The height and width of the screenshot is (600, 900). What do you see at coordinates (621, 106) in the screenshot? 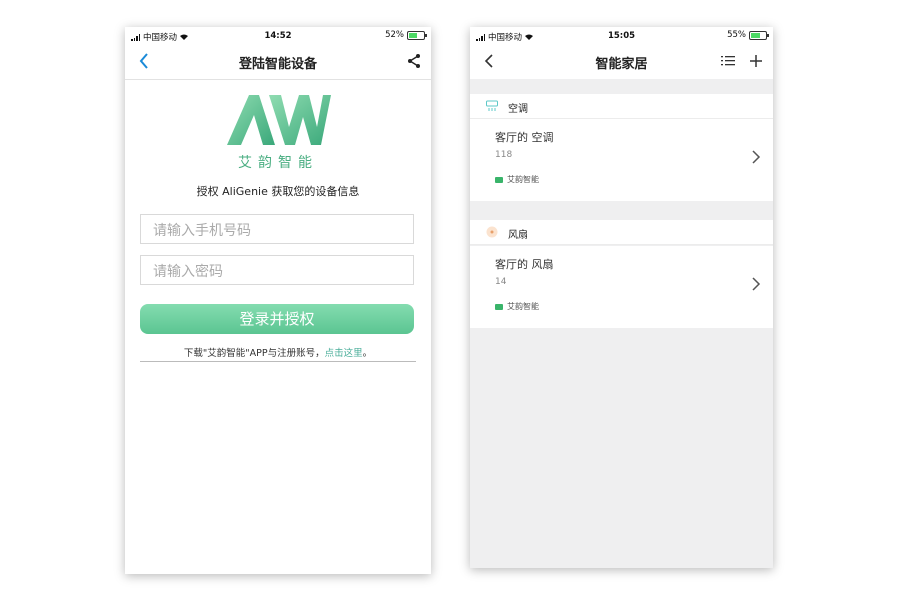
I see `section-header-ac: 空调` at bounding box center [621, 106].